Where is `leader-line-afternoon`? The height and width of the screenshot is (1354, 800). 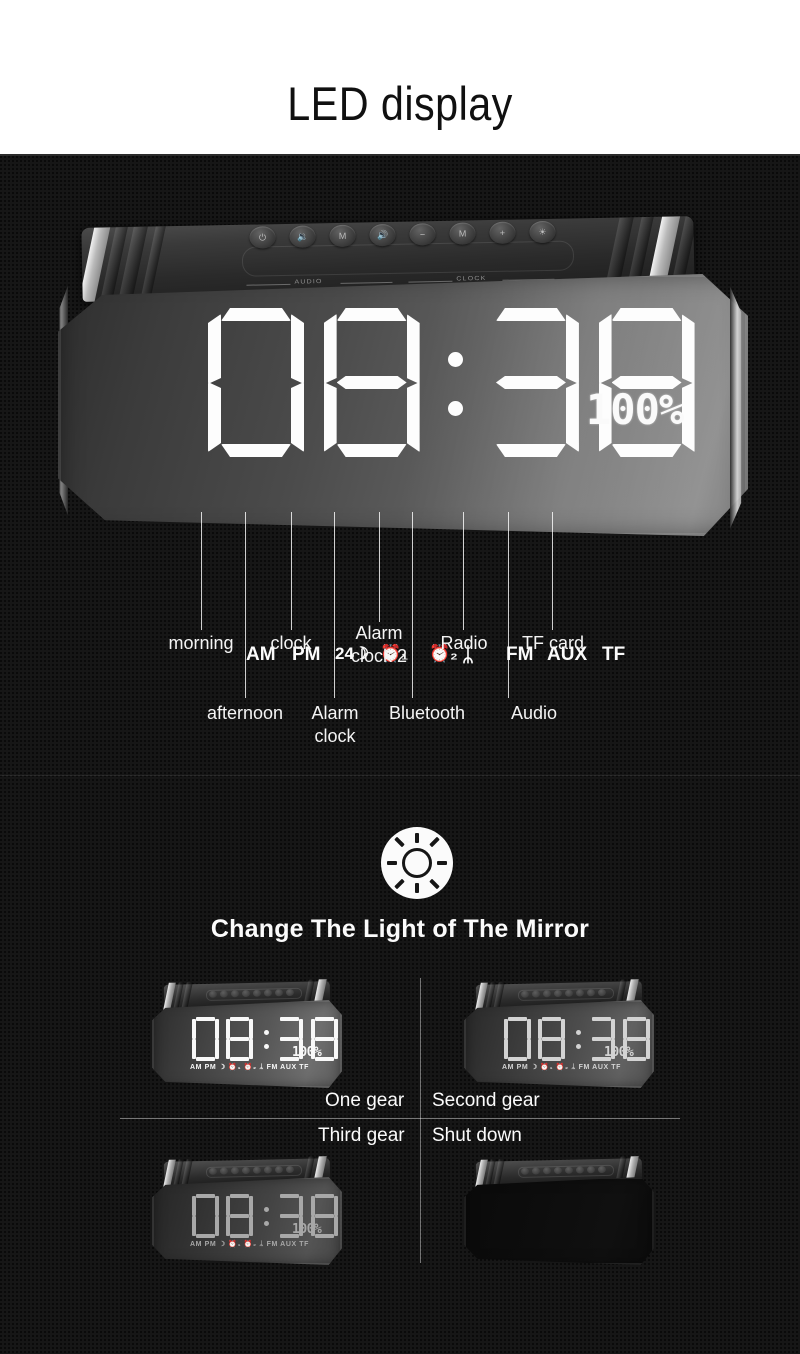 leader-line-afternoon is located at coordinates (245, 605).